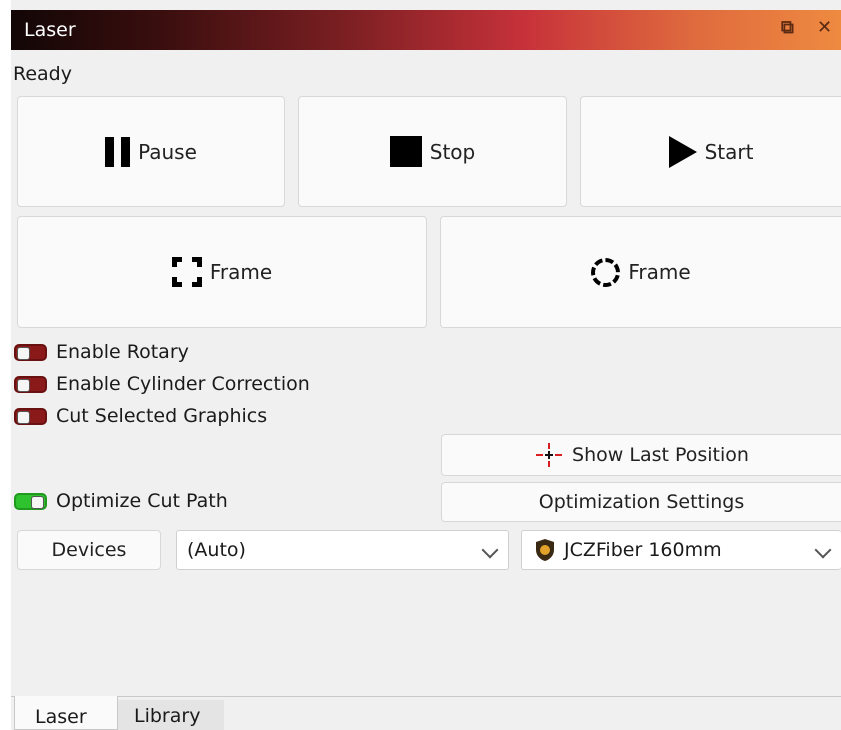 The image size is (841, 730). Describe the element at coordinates (216, 550) in the screenshot. I see `port-select-value: (Auto)` at that location.